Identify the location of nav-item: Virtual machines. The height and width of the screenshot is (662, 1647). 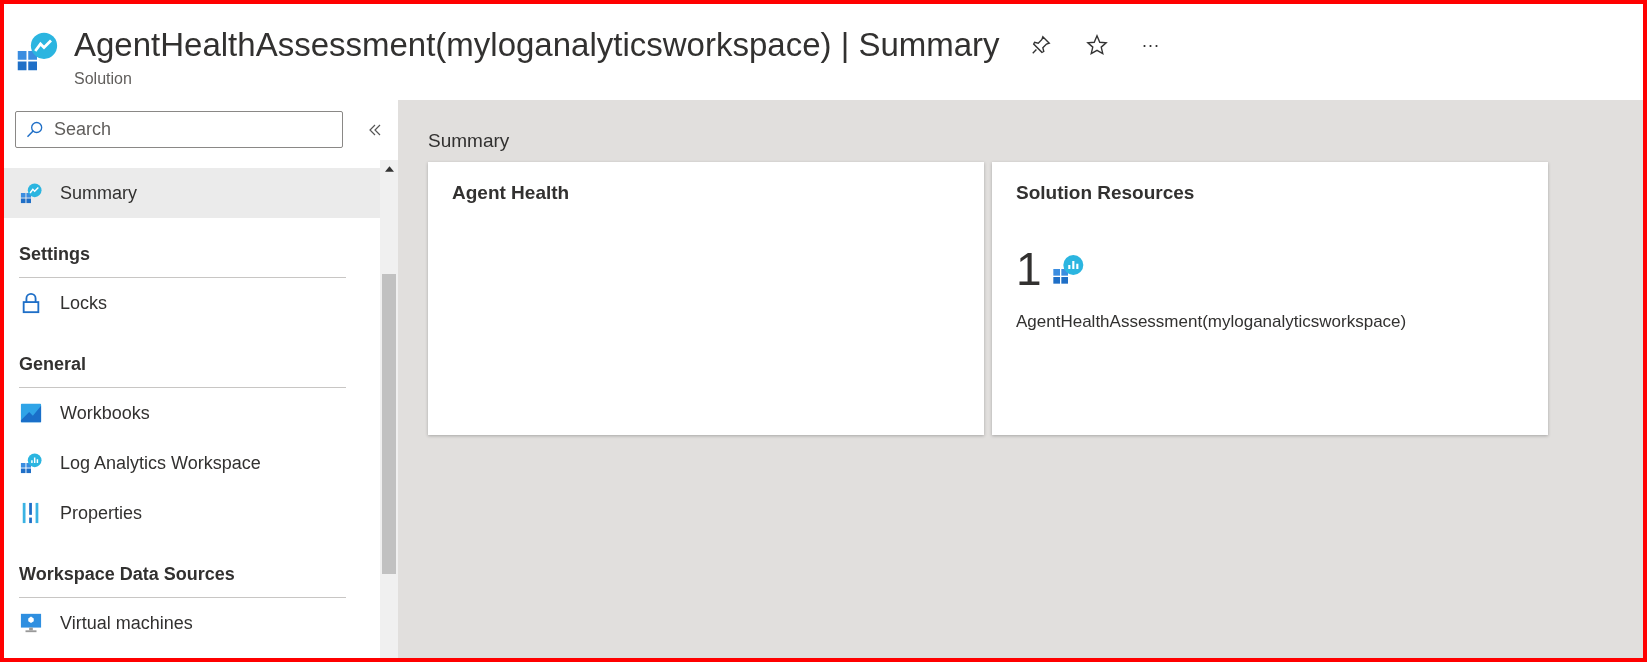
(192, 623).